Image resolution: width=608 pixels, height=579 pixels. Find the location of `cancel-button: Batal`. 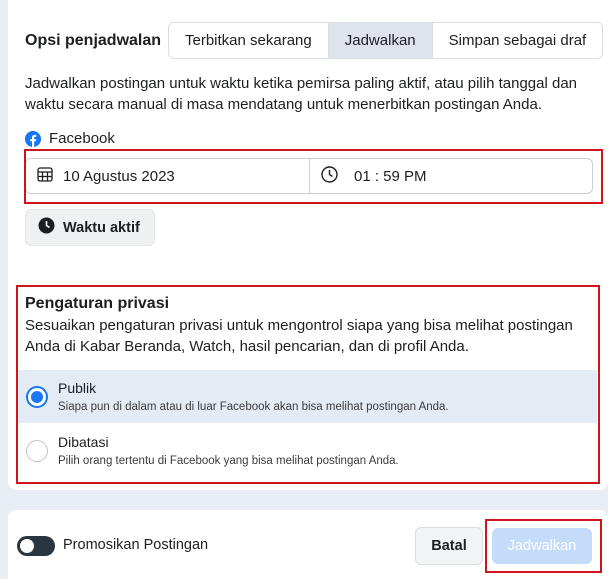

cancel-button: Batal is located at coordinates (449, 546).